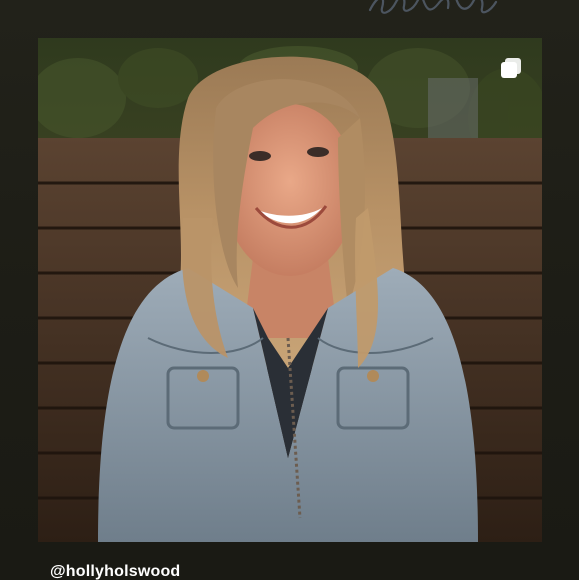  I want to click on decorative-script-icon, so click(433, 7).